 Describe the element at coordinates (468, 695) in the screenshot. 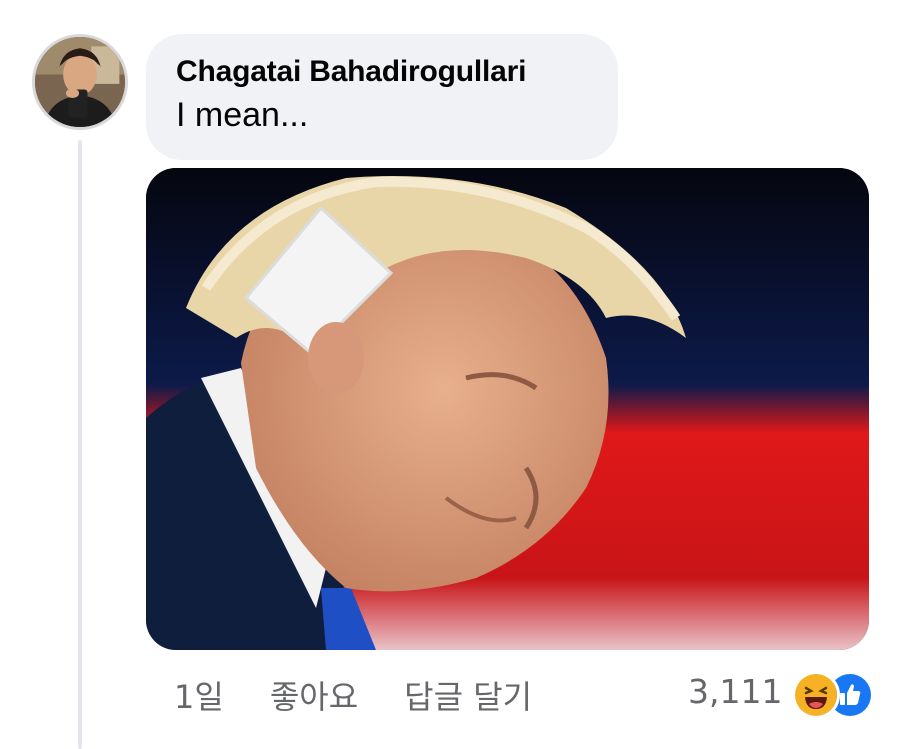

I see `reply-button: 답글 달기` at that location.